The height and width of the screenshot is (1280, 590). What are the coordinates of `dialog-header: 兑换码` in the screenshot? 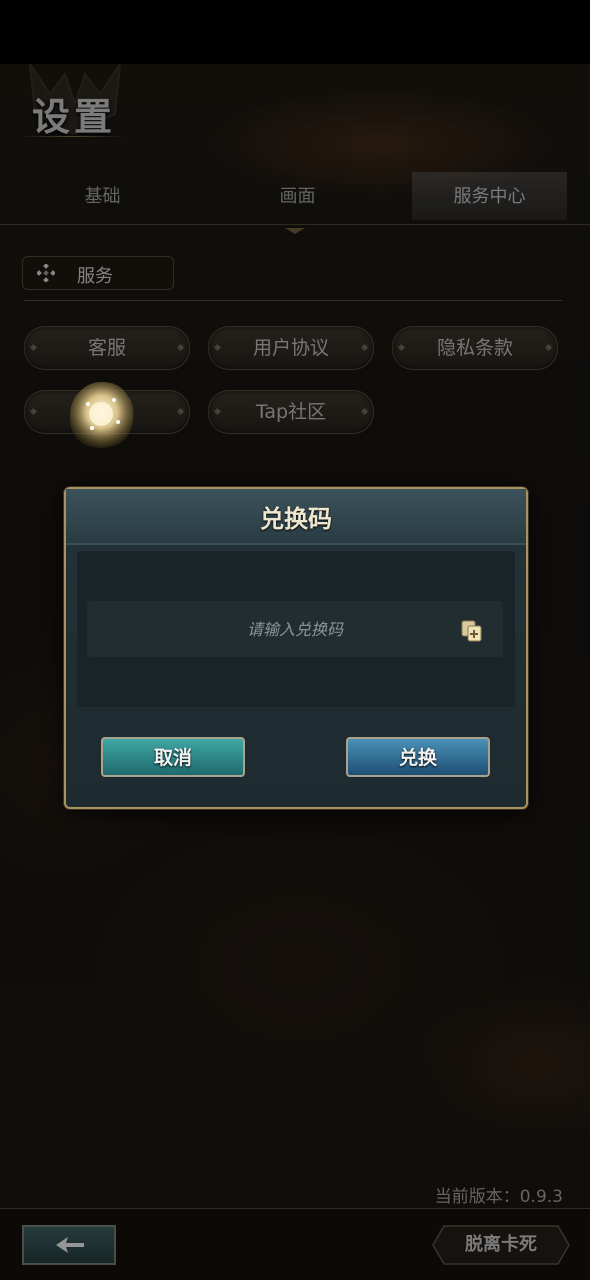 It's located at (296, 517).